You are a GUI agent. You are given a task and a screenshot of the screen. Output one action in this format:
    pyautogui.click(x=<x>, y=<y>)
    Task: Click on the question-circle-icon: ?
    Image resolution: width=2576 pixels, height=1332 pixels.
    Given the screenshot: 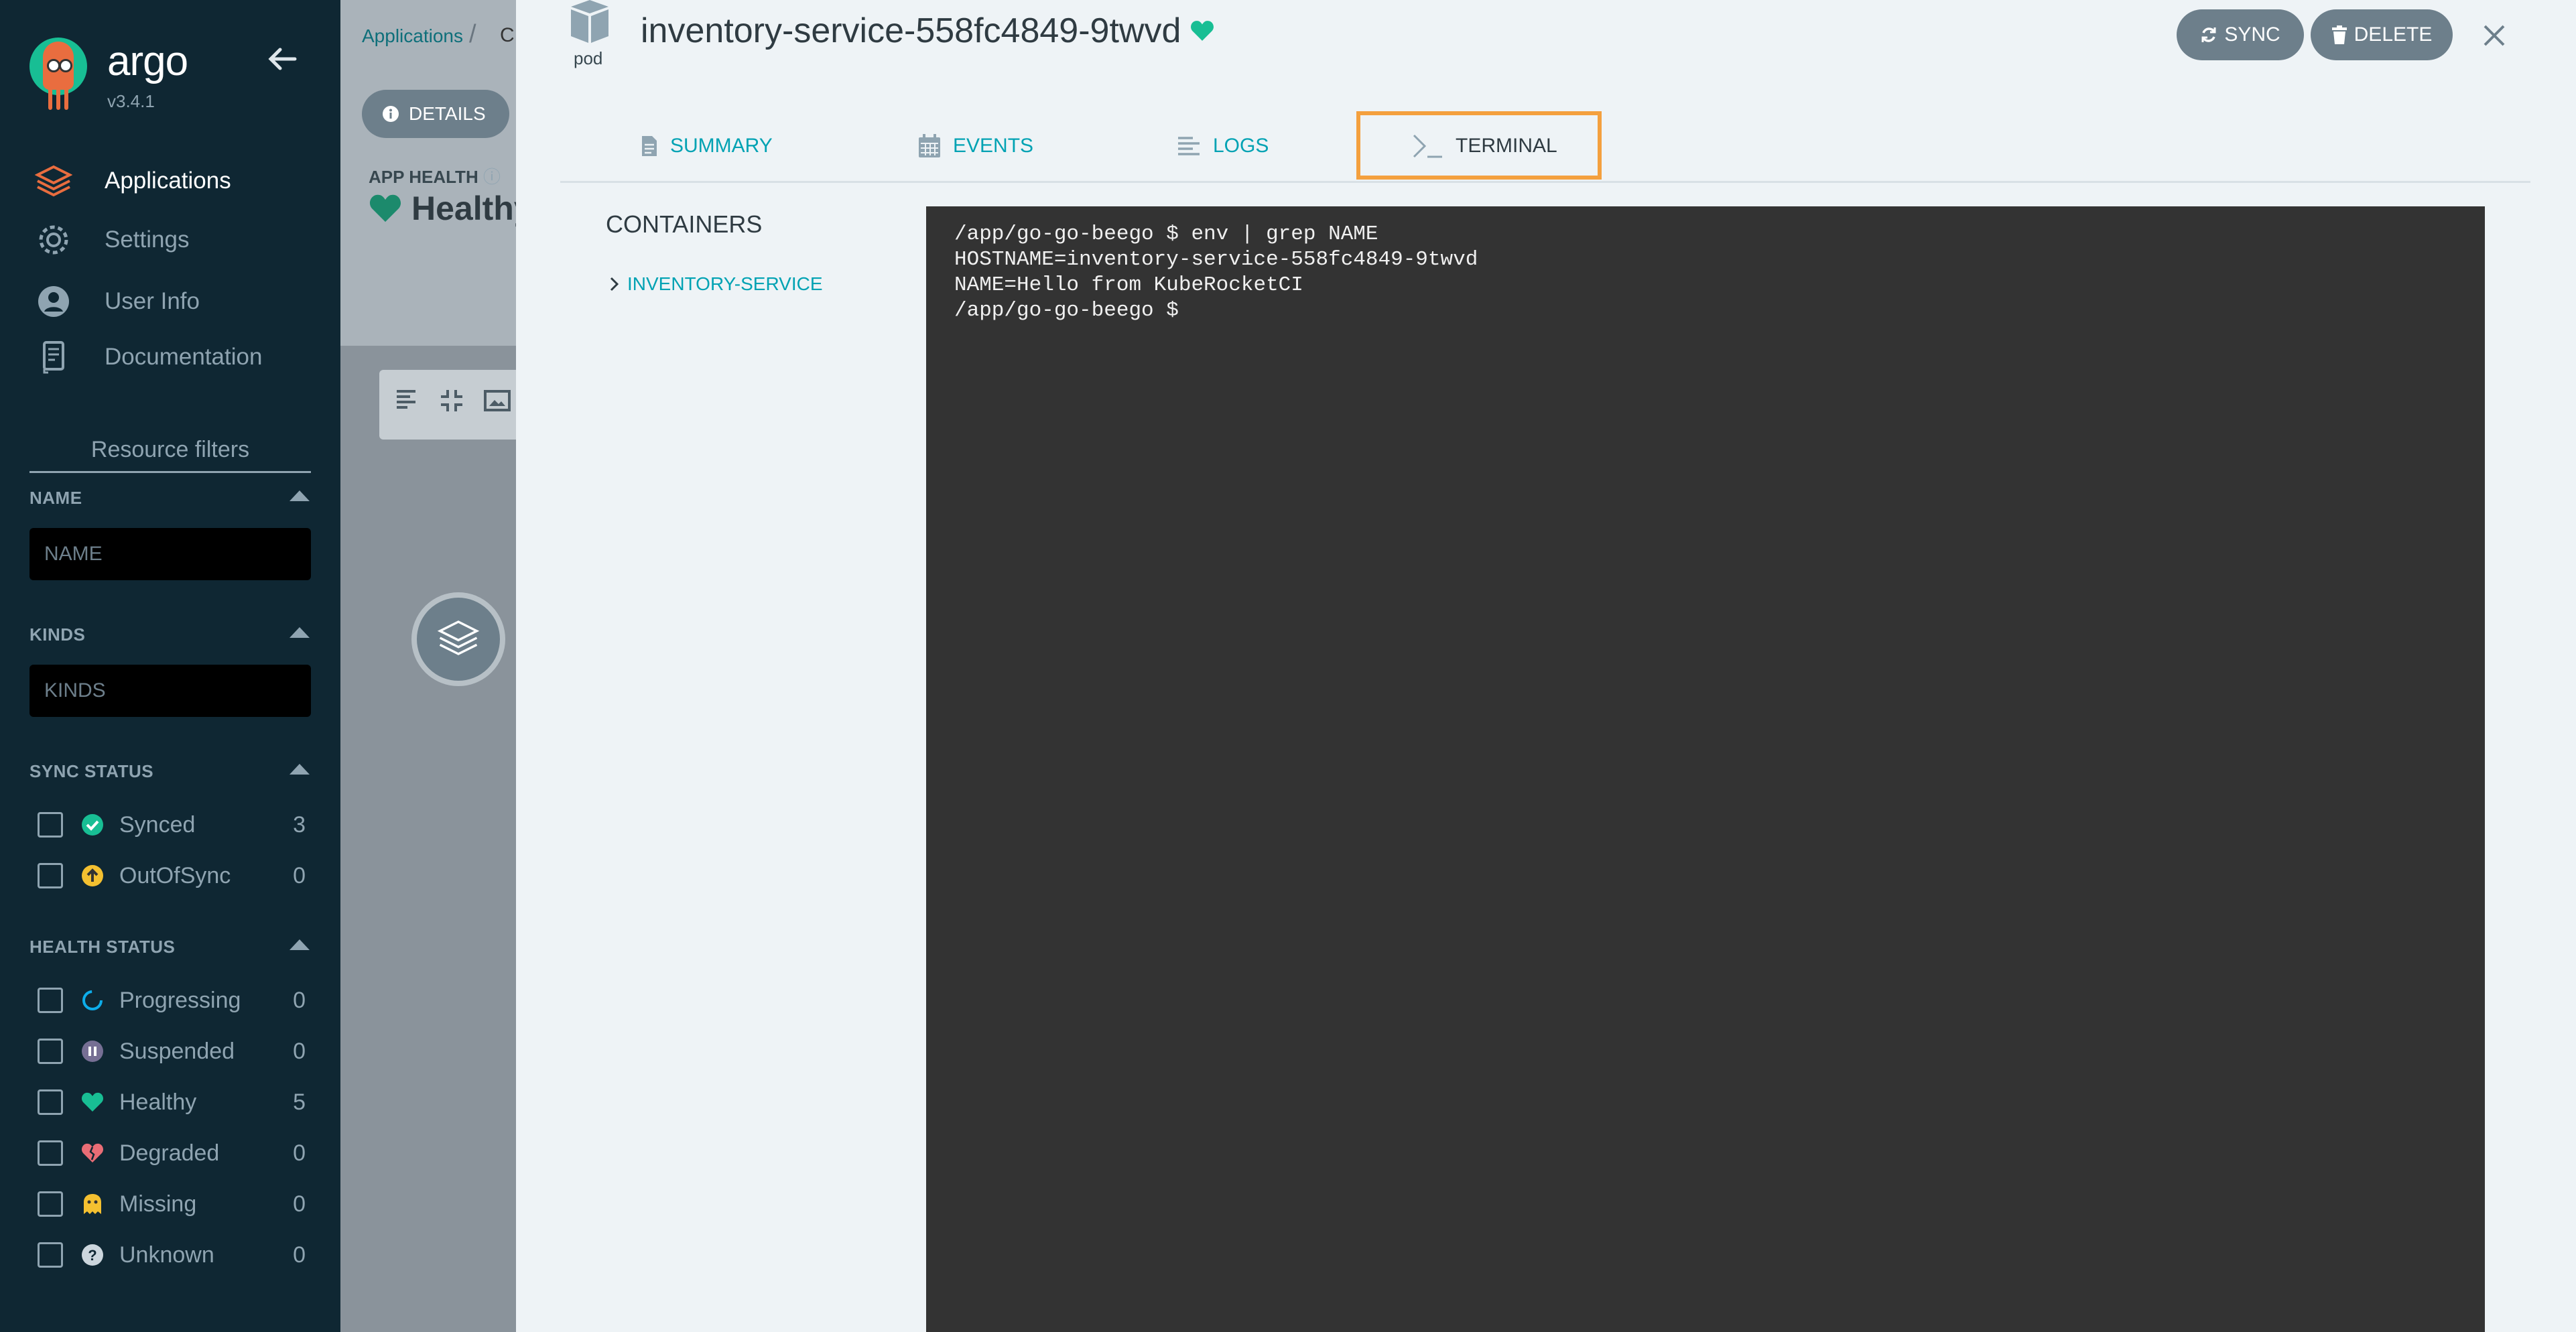 What is the action you would take?
    pyautogui.click(x=92, y=1255)
    